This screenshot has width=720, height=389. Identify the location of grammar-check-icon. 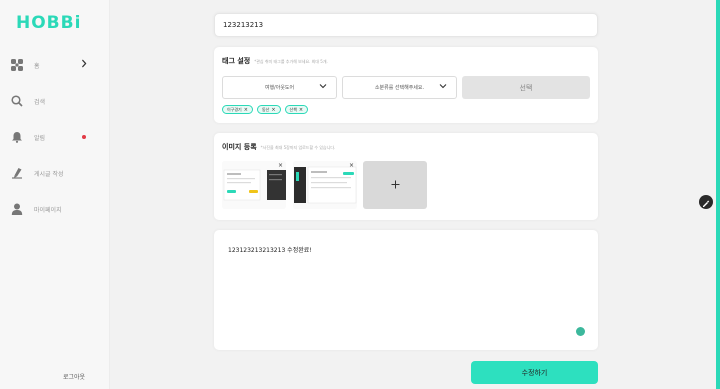
(580, 333).